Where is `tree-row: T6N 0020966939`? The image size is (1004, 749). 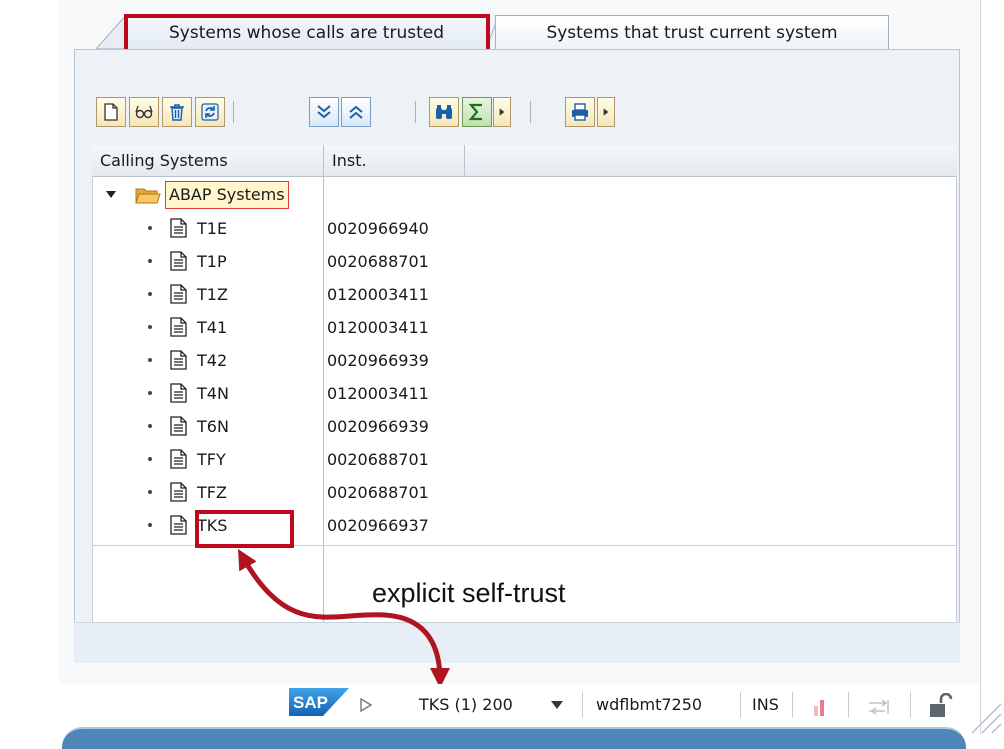 tree-row: T6N 0020966939 is located at coordinates (524, 426).